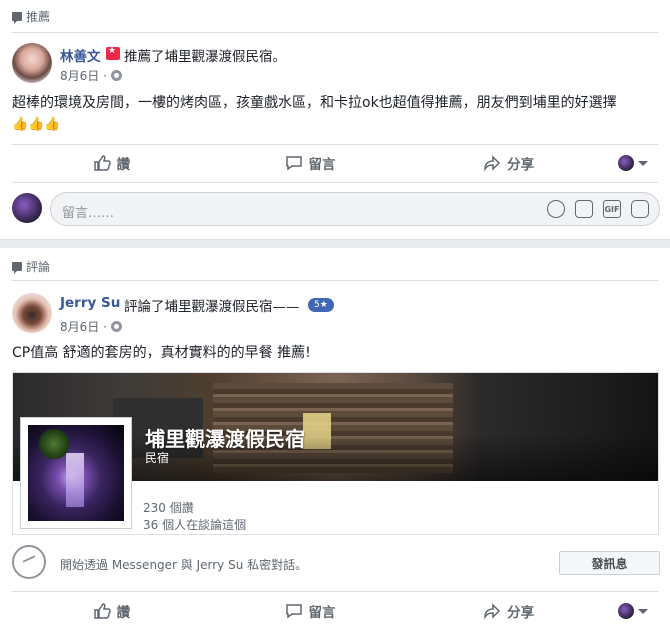 The image size is (670, 634). What do you see at coordinates (321, 305) in the screenshot?
I see `rating-badge: 5★` at bounding box center [321, 305].